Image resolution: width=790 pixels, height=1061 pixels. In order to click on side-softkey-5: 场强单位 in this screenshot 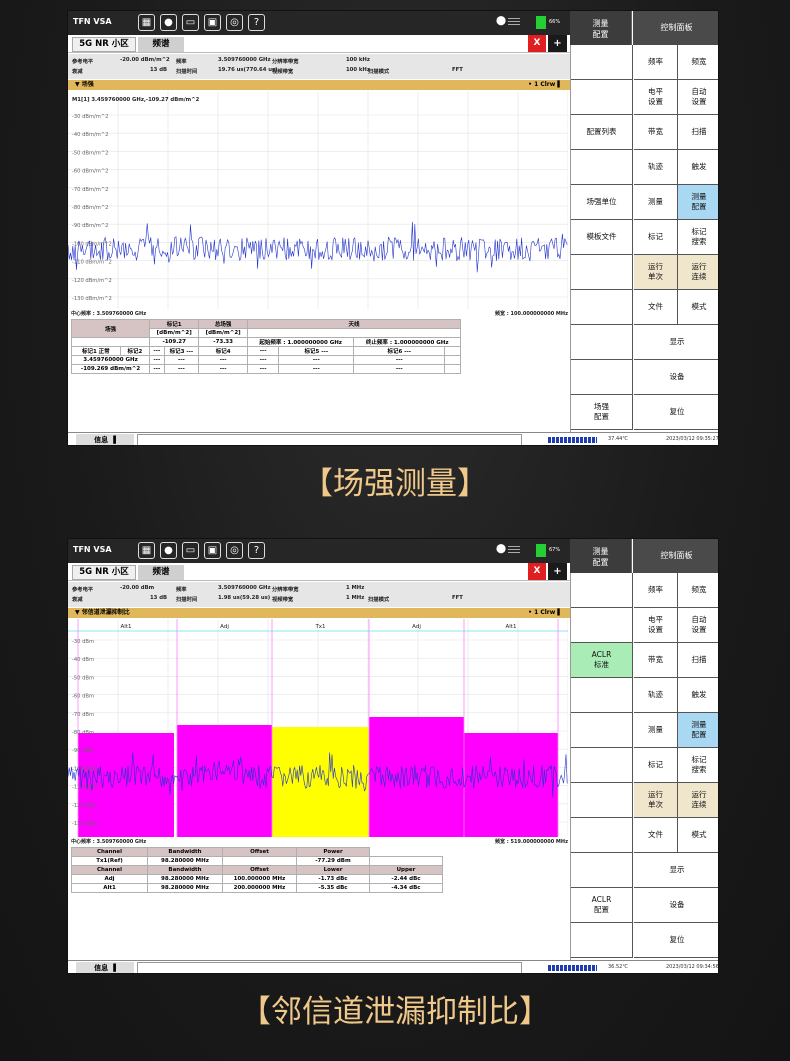, I will do `click(602, 202)`.